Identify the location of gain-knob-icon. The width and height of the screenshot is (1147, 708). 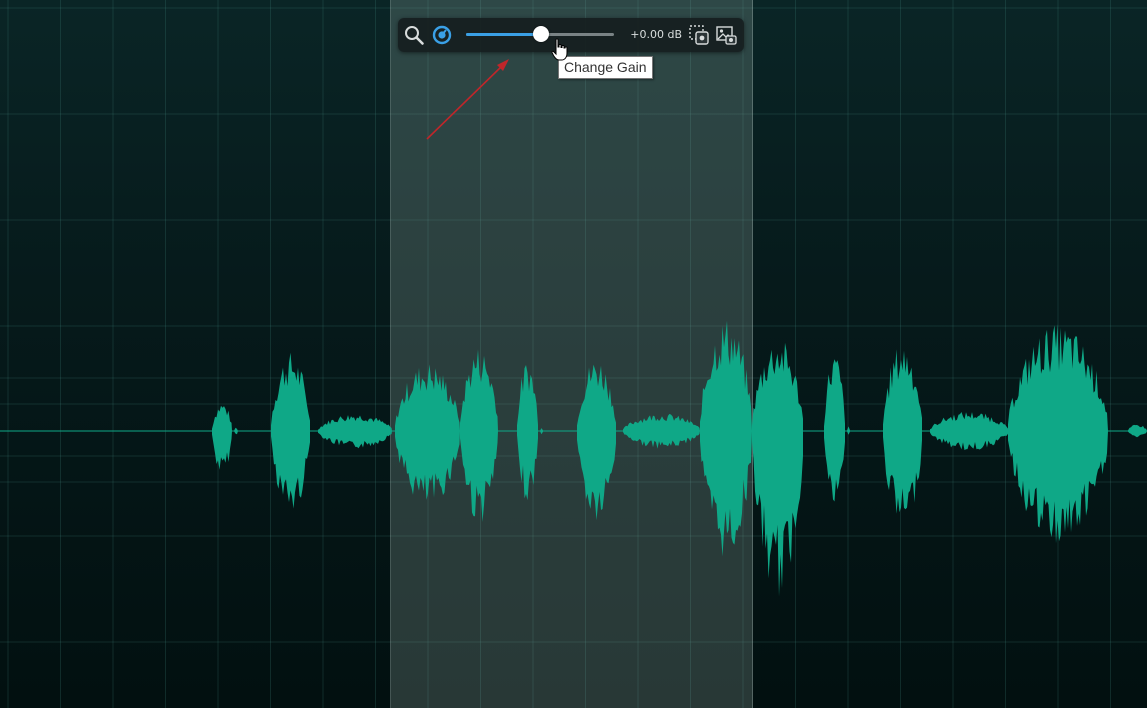
(442, 35).